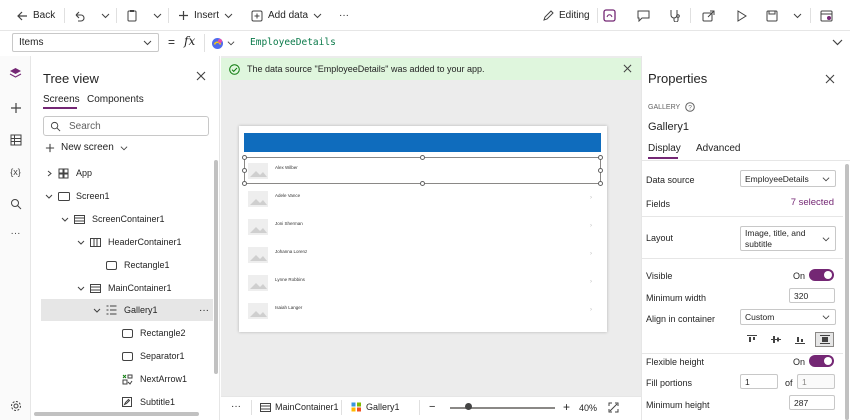  I want to click on tree-node-headercontainer1: HeaderContainer1, so click(118, 242).